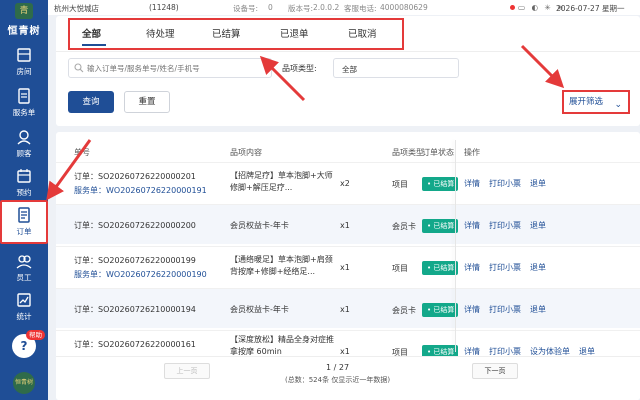  What do you see at coordinates (550, 351) in the screenshot?
I see `set-trial-link: 设为体验单` at bounding box center [550, 351].